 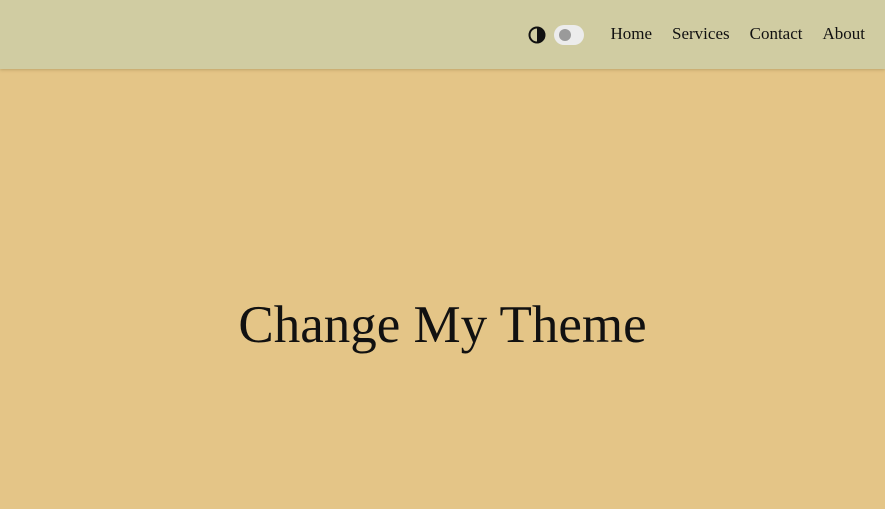 I want to click on theme-switch, so click(x=569, y=34).